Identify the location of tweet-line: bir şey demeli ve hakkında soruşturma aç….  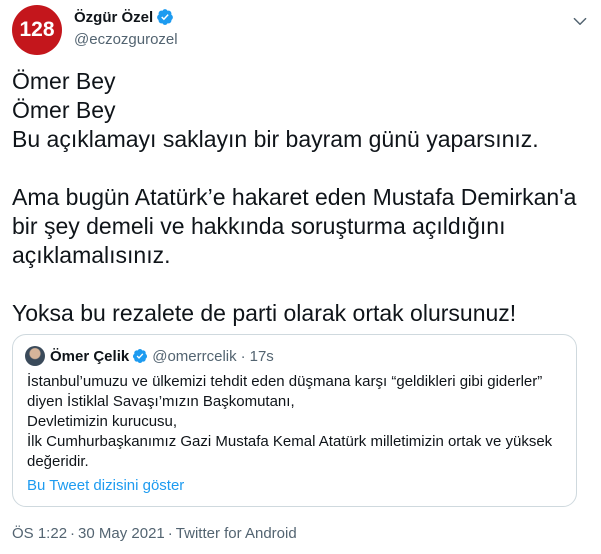
(259, 226).